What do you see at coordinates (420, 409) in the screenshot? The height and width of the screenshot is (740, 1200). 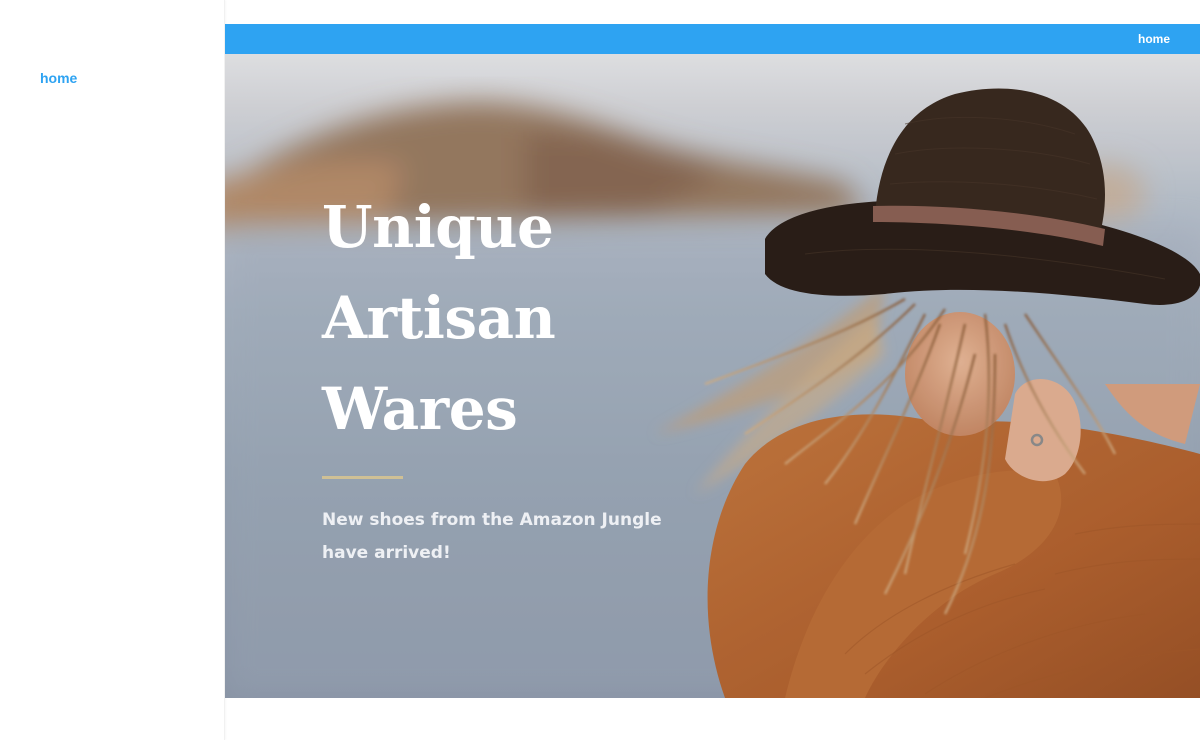 I see `hero-title-line-3: Wares` at bounding box center [420, 409].